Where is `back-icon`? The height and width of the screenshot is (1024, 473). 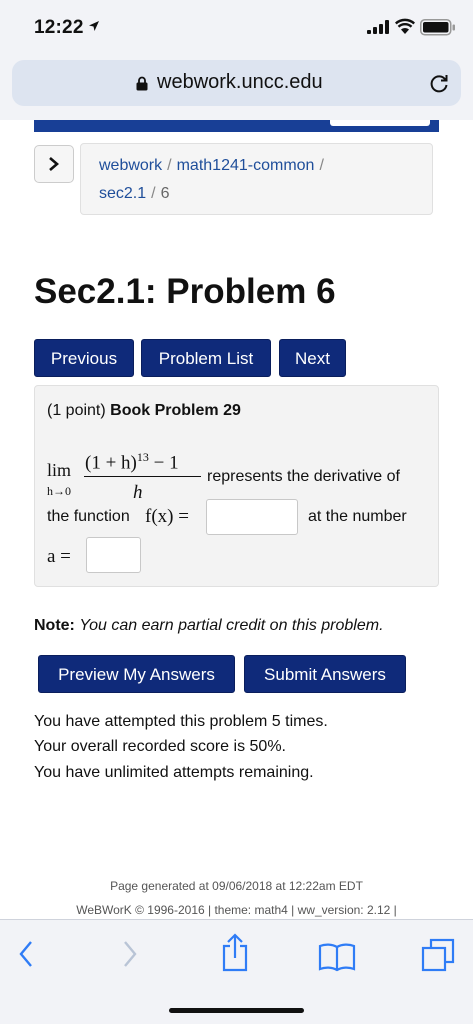
back-icon is located at coordinates (26, 954).